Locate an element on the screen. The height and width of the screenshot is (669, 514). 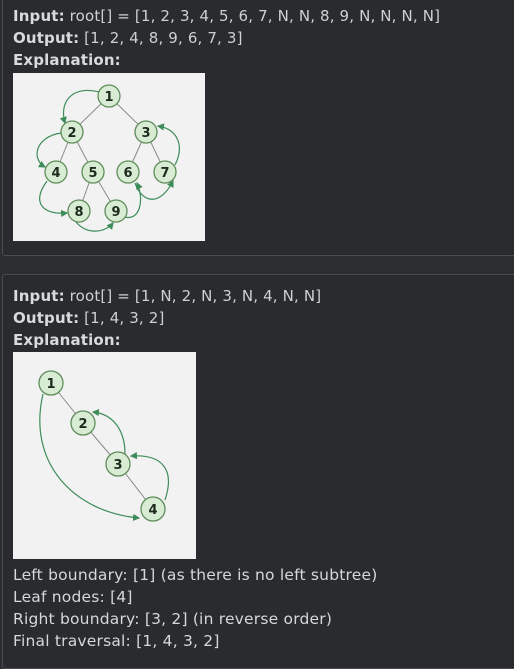
explanation-line-final-traversal: Final traversal: [1, 4, 3, 2] is located at coordinates (116, 641).